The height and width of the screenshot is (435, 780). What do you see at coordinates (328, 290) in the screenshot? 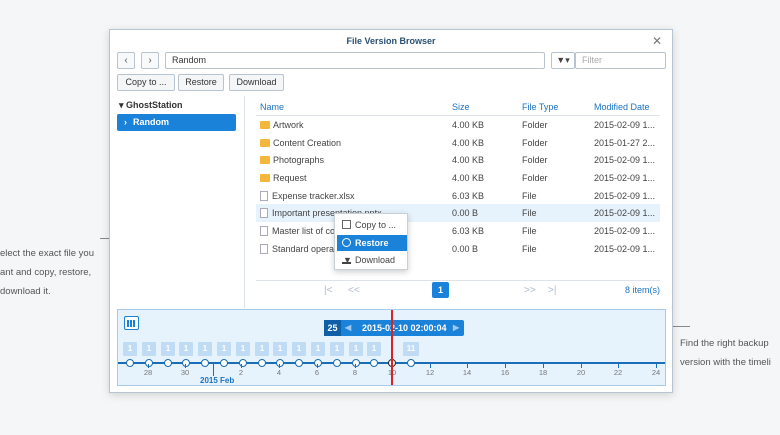
I see `first-page-button: |<` at bounding box center [328, 290].